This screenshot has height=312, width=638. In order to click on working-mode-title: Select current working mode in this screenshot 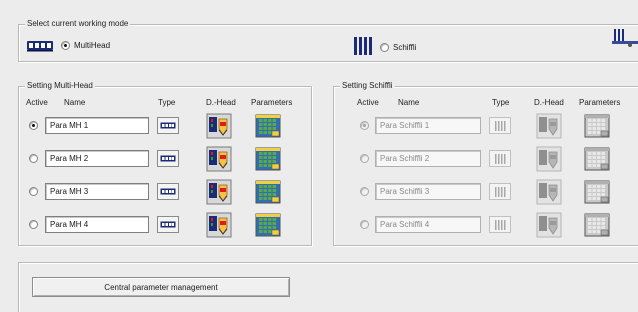, I will do `click(78, 23)`.